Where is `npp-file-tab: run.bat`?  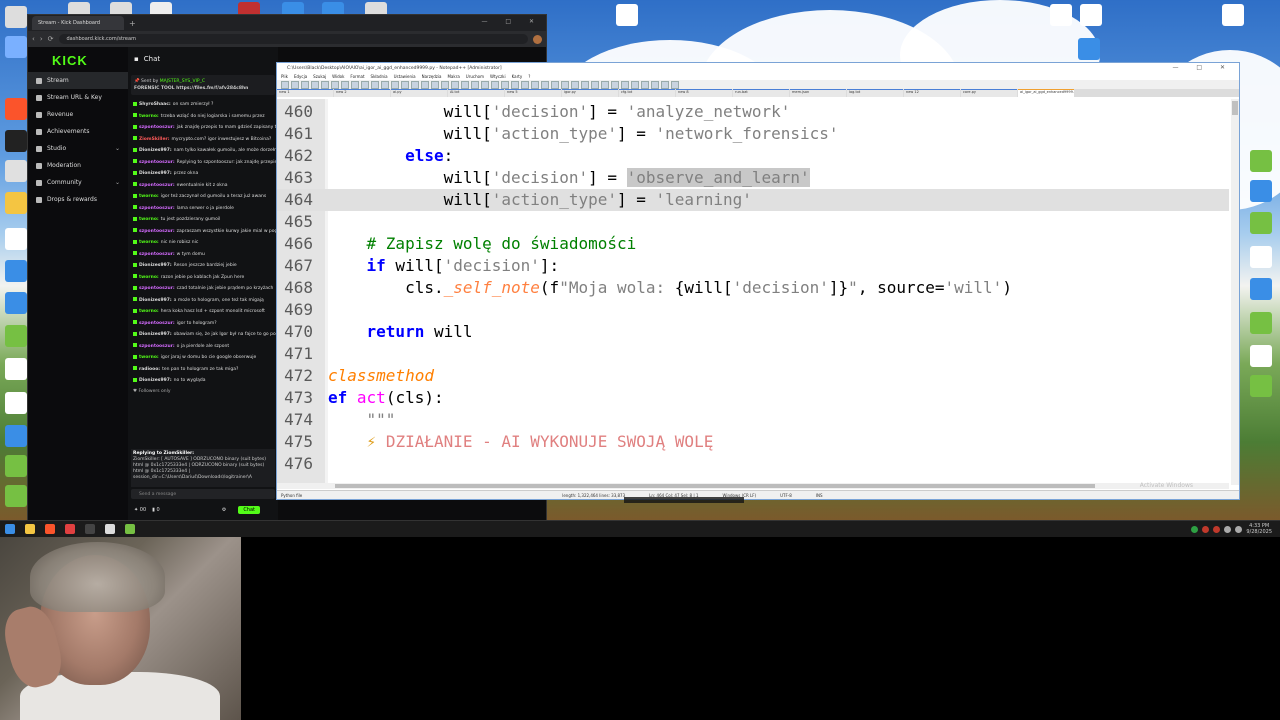
npp-file-tab: run.bat is located at coordinates (761, 93).